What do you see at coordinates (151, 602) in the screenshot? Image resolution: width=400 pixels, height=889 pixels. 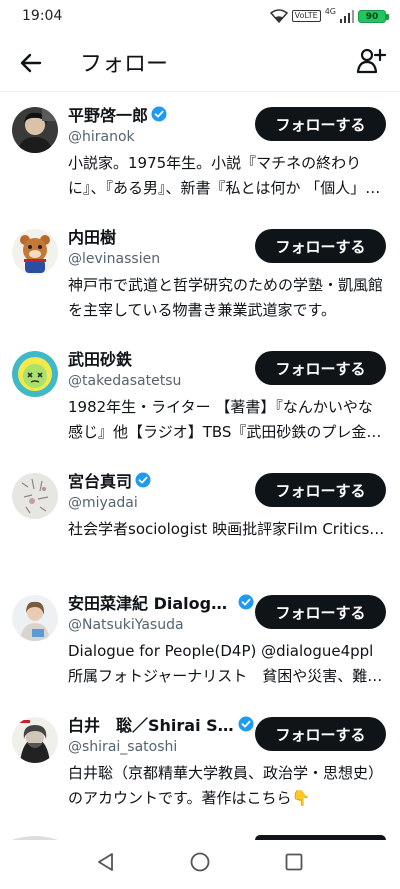 I see `user-name: 安田菜津紀 Dialogue for People` at bounding box center [151, 602].